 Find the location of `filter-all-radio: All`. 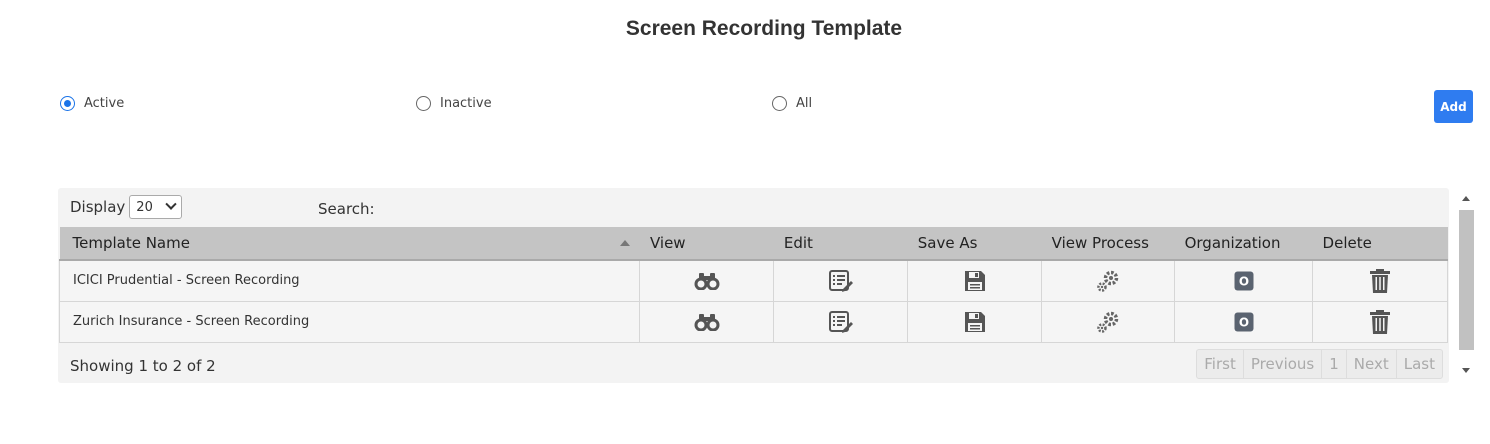

filter-all-radio: All is located at coordinates (792, 103).